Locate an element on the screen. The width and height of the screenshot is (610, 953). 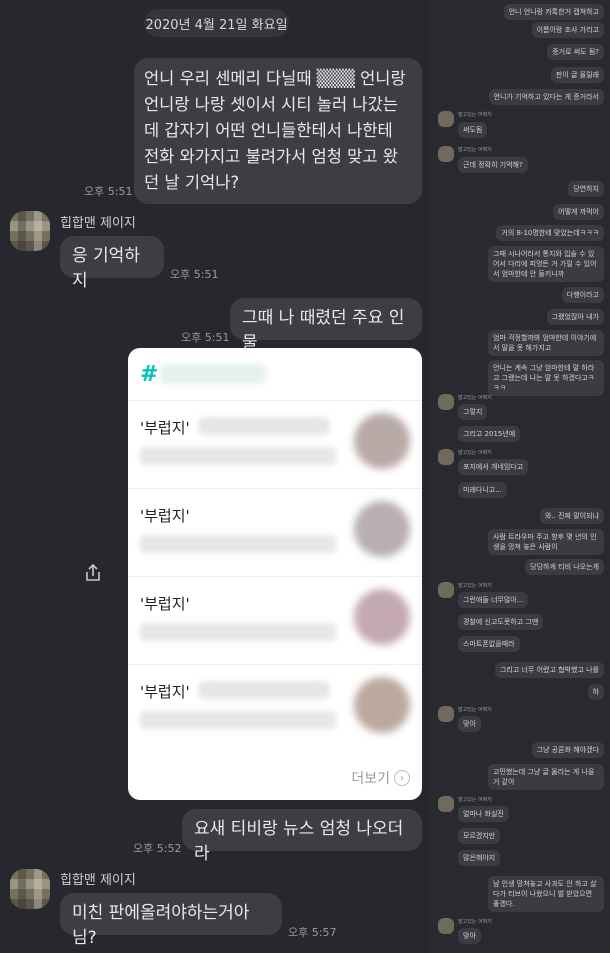
message: 다행이라고 is located at coordinates (582, 295).